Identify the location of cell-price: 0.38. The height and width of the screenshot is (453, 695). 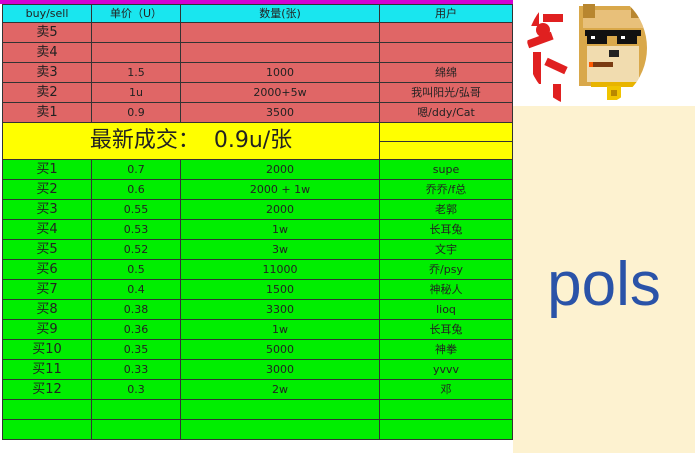
(136, 309).